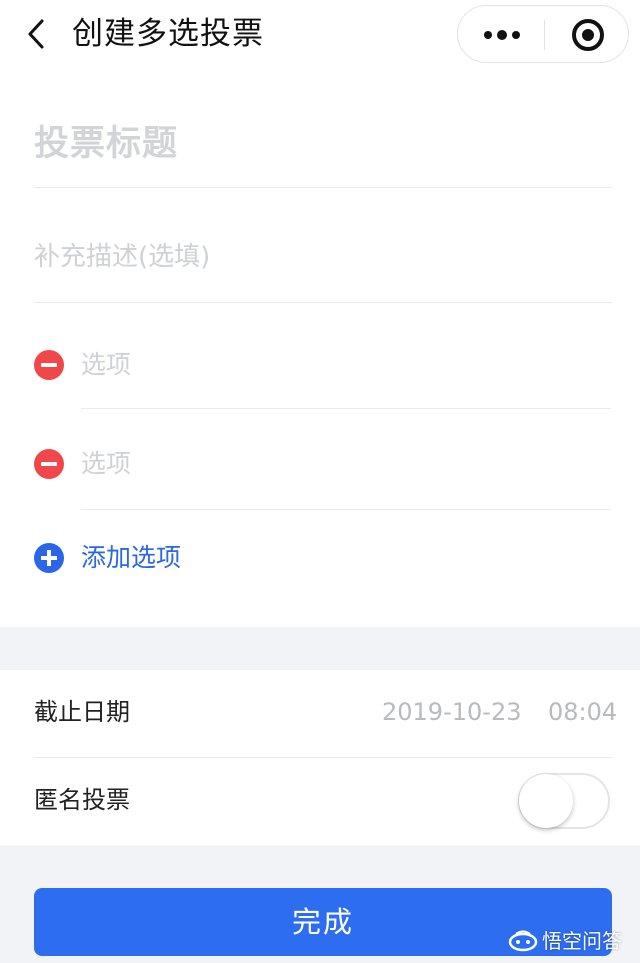 Image resolution: width=640 pixels, height=963 pixels. I want to click on toggle-knob, so click(546, 801).